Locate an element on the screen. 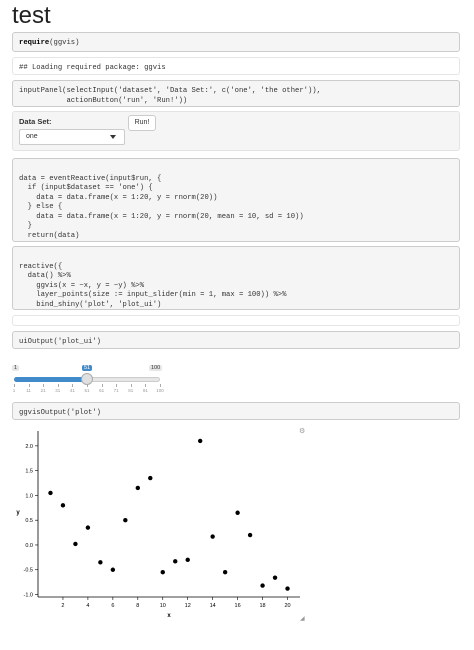 This screenshot has height=650, width=474. dataset-select: one is located at coordinates (72, 137).